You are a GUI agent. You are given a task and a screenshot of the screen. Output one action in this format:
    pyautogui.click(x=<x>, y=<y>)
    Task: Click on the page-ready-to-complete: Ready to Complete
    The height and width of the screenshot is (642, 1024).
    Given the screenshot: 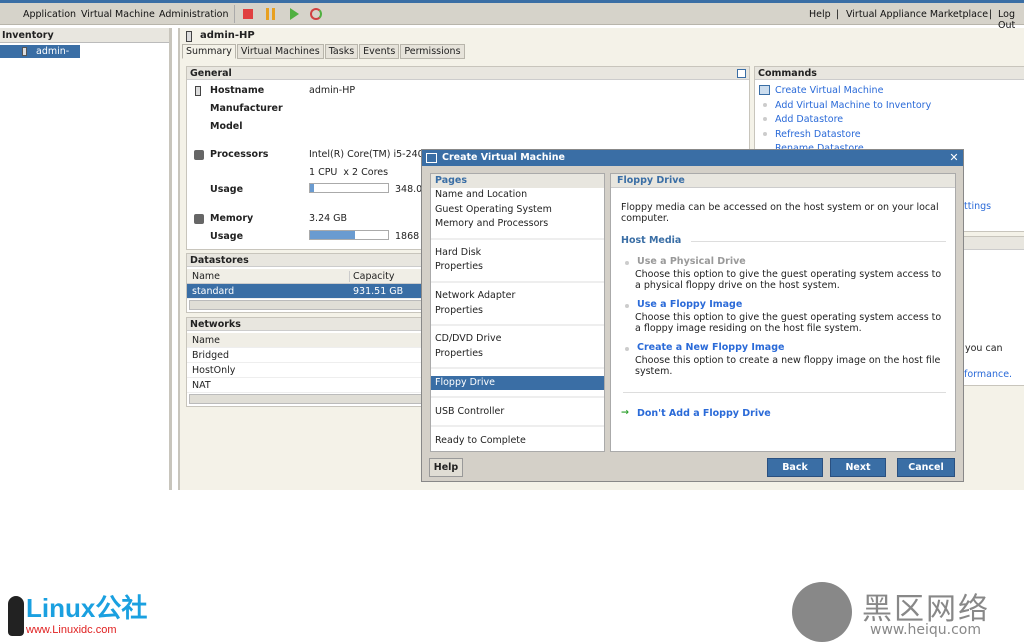 What is the action you would take?
    pyautogui.click(x=517, y=441)
    